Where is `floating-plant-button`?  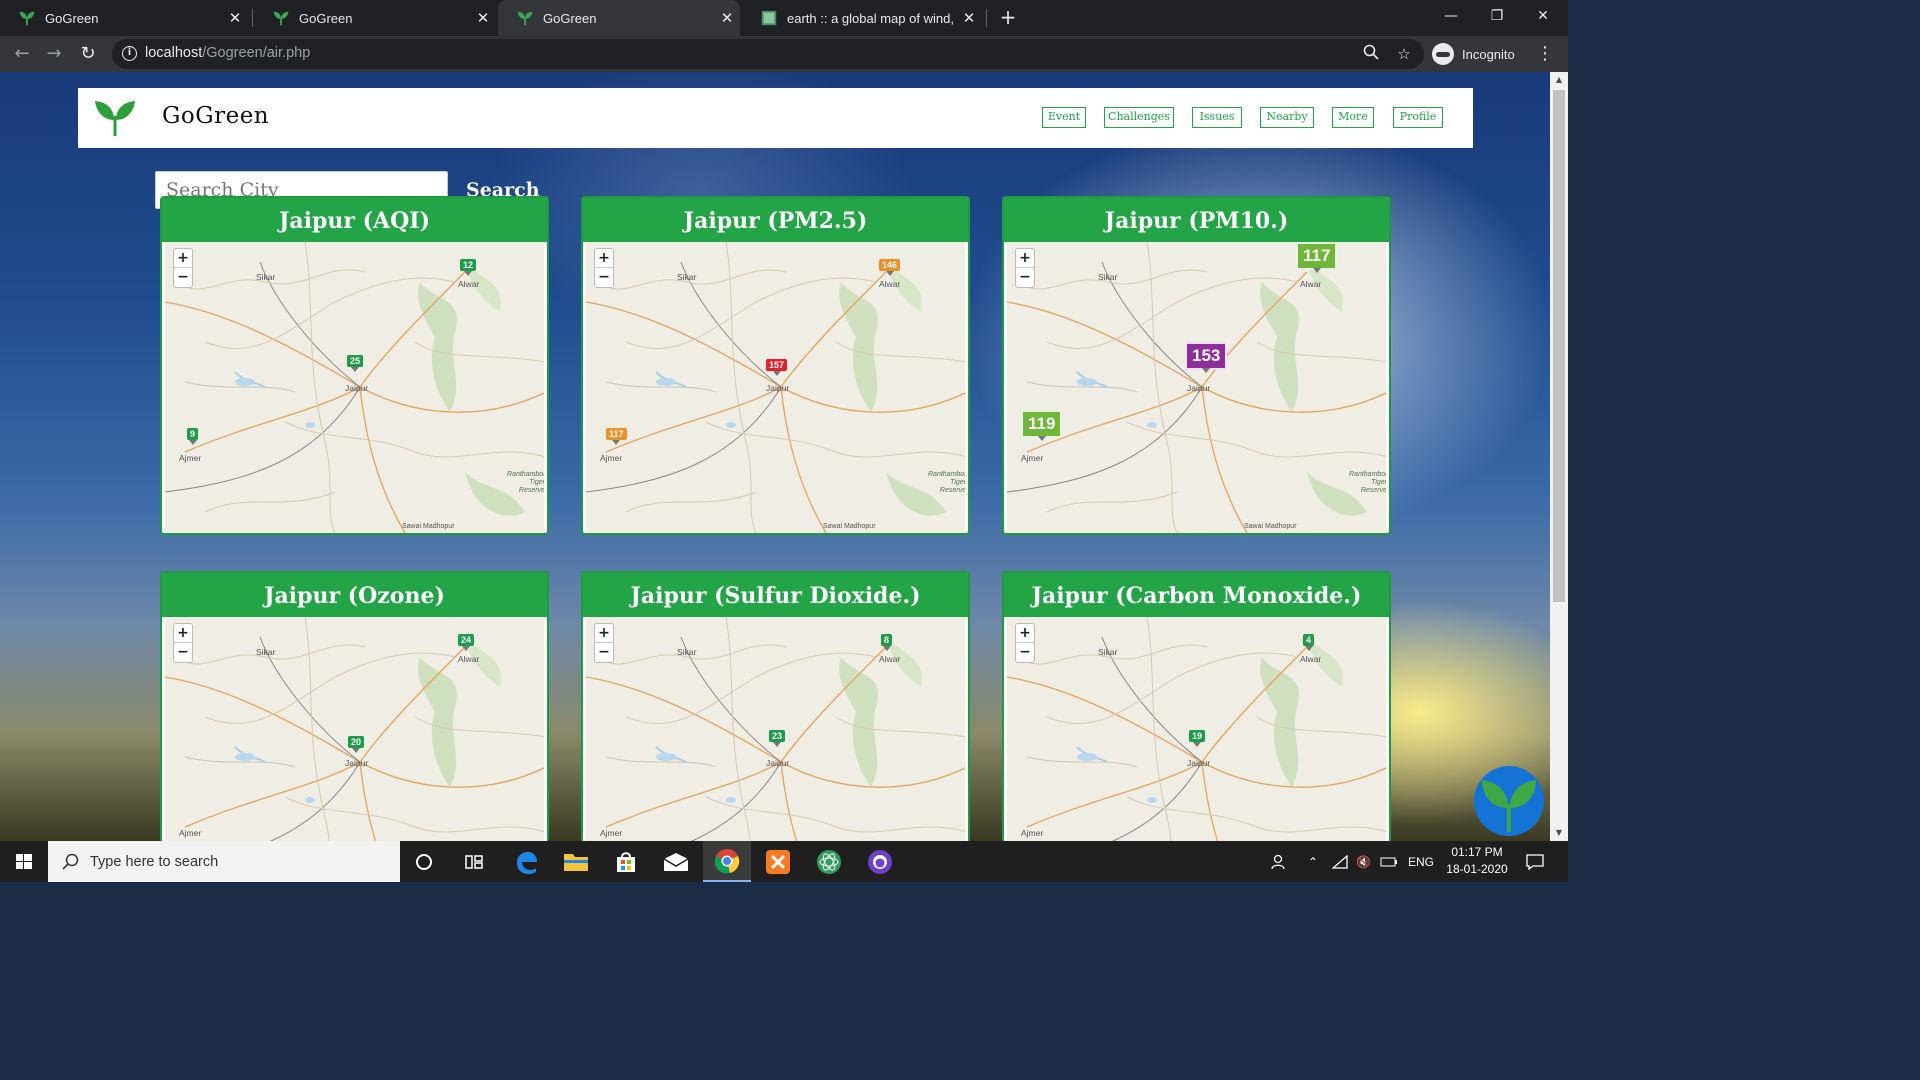 floating-plant-button is located at coordinates (1509, 801).